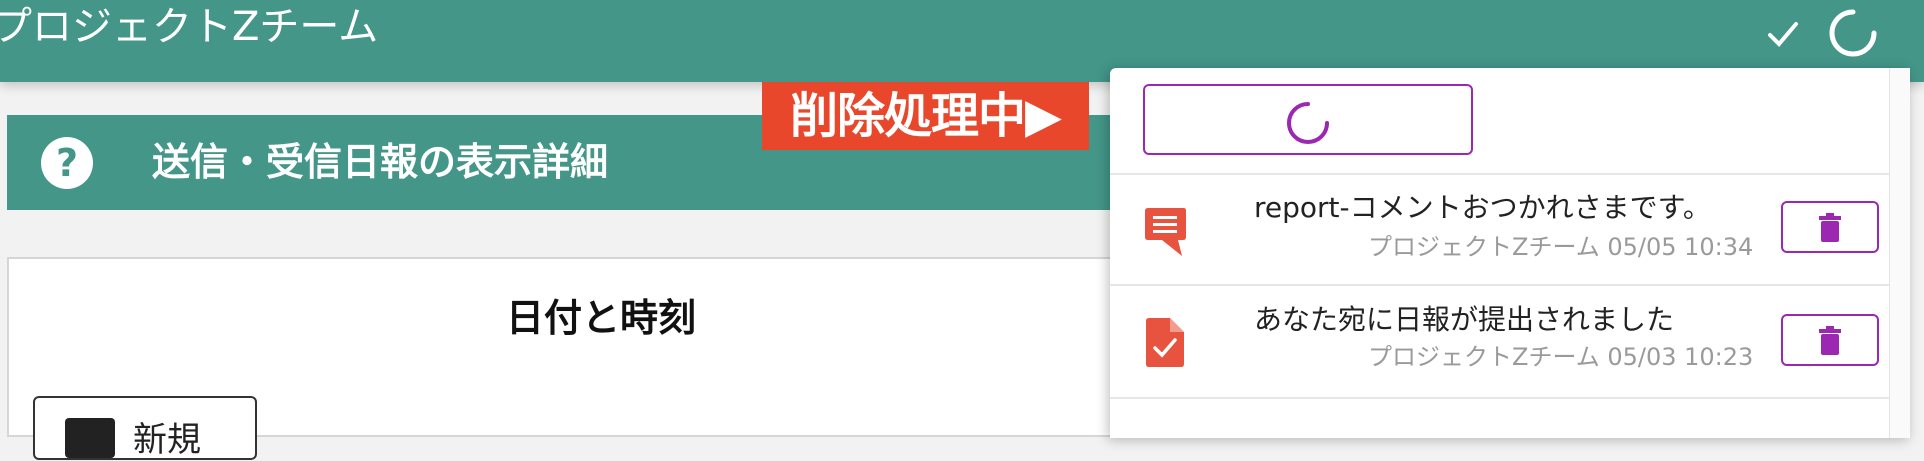 The height and width of the screenshot is (461, 1924). What do you see at coordinates (1464, 319) in the screenshot?
I see `notification-message: あなた宛に日報が提出されました` at bounding box center [1464, 319].